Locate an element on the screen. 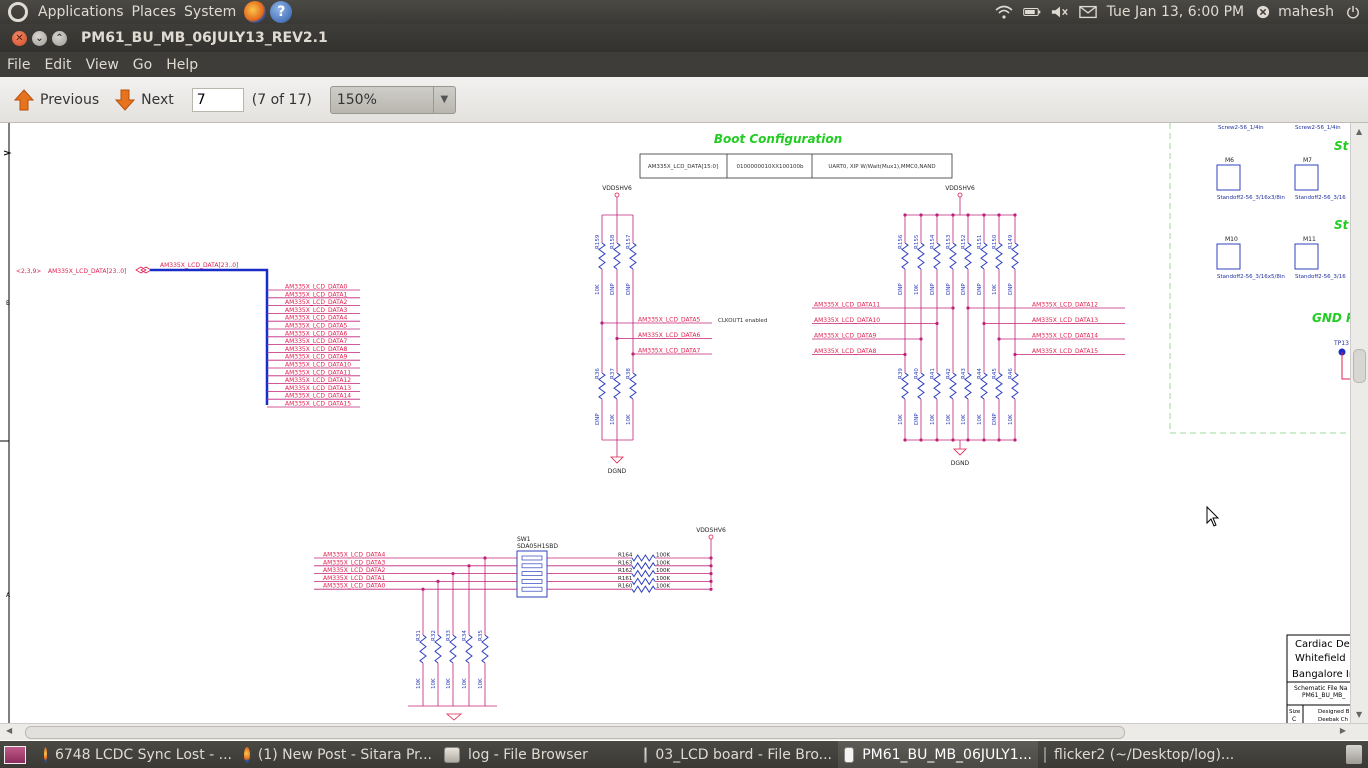 Image resolution: width=1368 pixels, height=768 pixels. ubuntu-logo-icon is located at coordinates (18, 12).